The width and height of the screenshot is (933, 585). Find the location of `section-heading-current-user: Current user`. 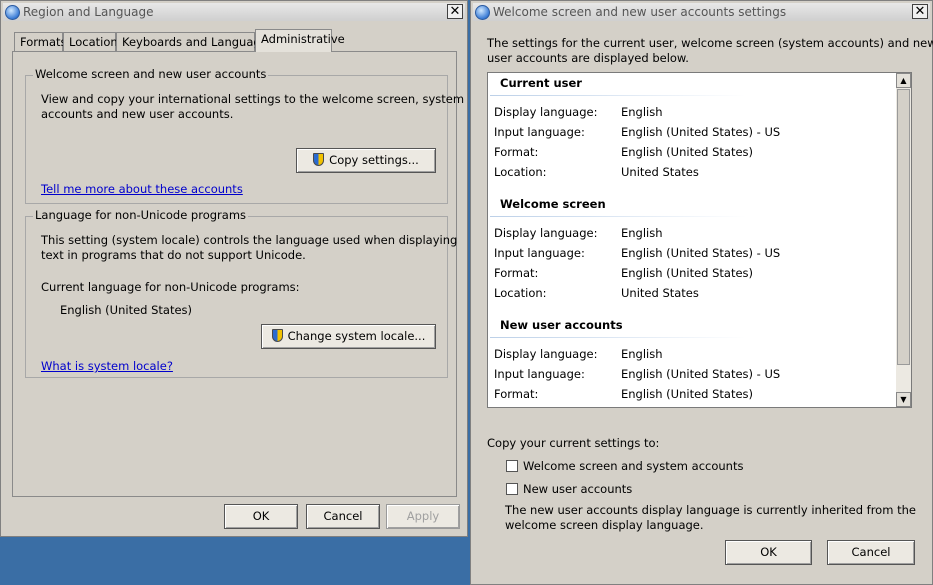

section-heading-current-user: Current user is located at coordinates (541, 83).